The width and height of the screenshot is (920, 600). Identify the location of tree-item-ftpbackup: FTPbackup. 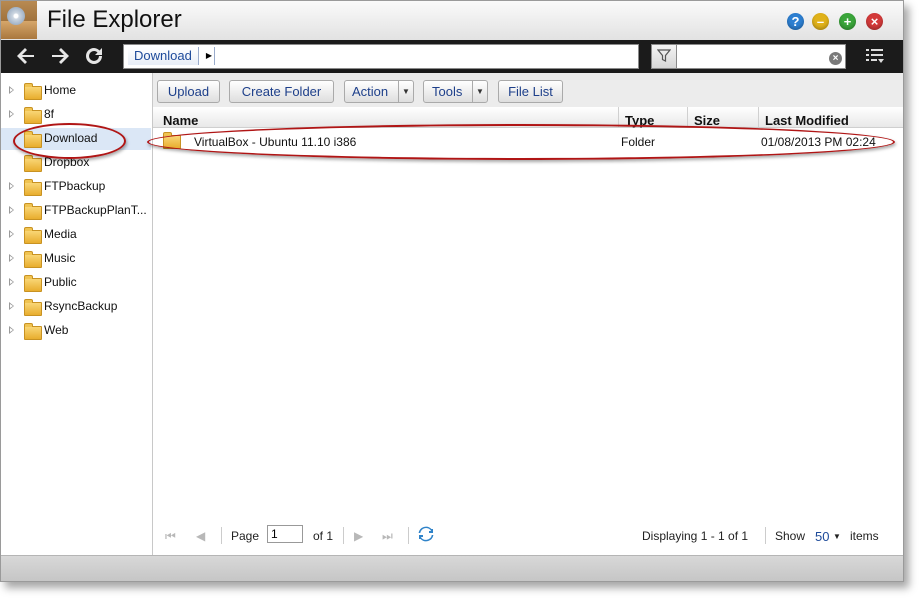
(76, 187).